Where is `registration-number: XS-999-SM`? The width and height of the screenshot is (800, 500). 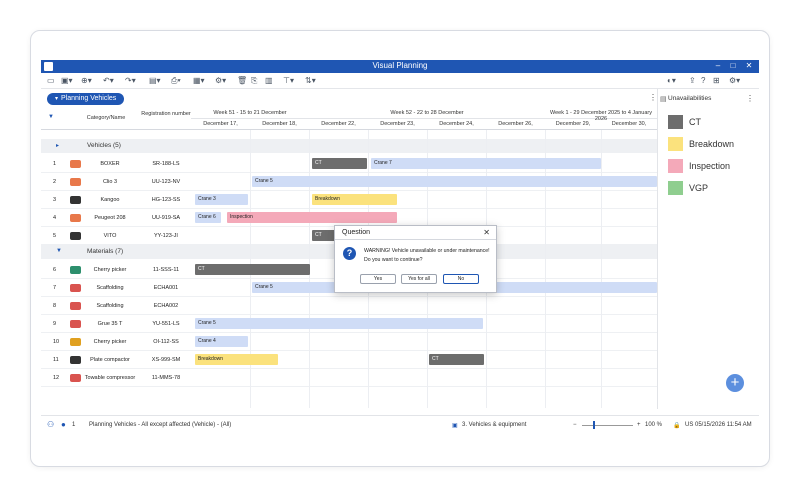
registration-number: XS-999-SM is located at coordinates (166, 360).